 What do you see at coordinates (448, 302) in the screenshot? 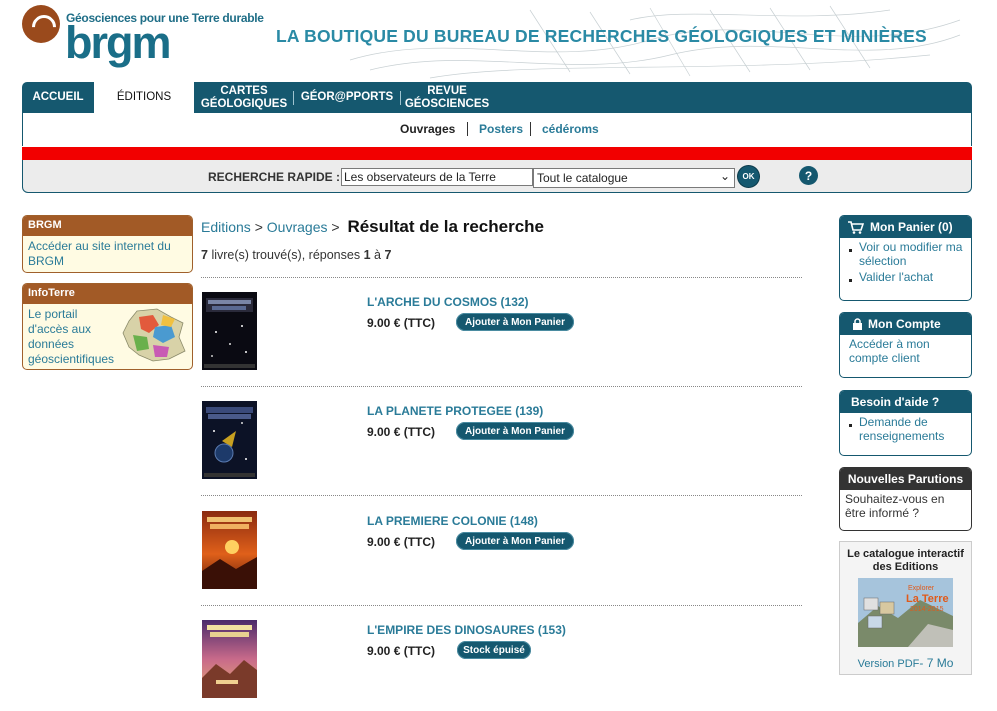
I see `product-title: L'ARCHE DU COSMOS (132)` at bounding box center [448, 302].